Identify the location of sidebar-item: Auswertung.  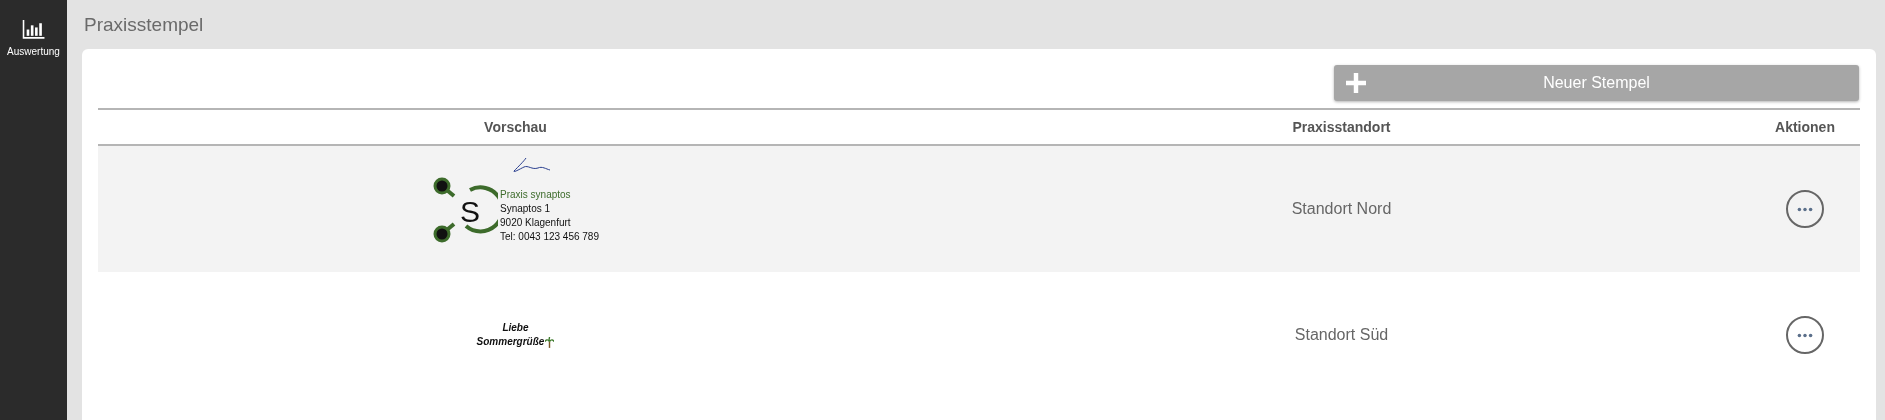
(33, 37).